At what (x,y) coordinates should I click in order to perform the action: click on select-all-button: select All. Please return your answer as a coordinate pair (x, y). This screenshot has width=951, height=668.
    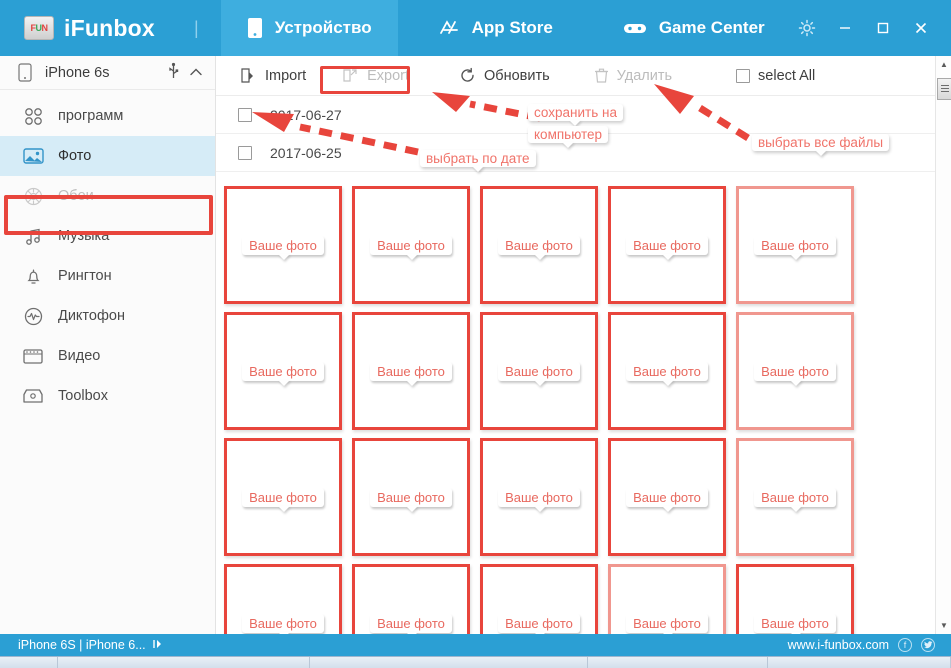
    Looking at the image, I should click on (775, 76).